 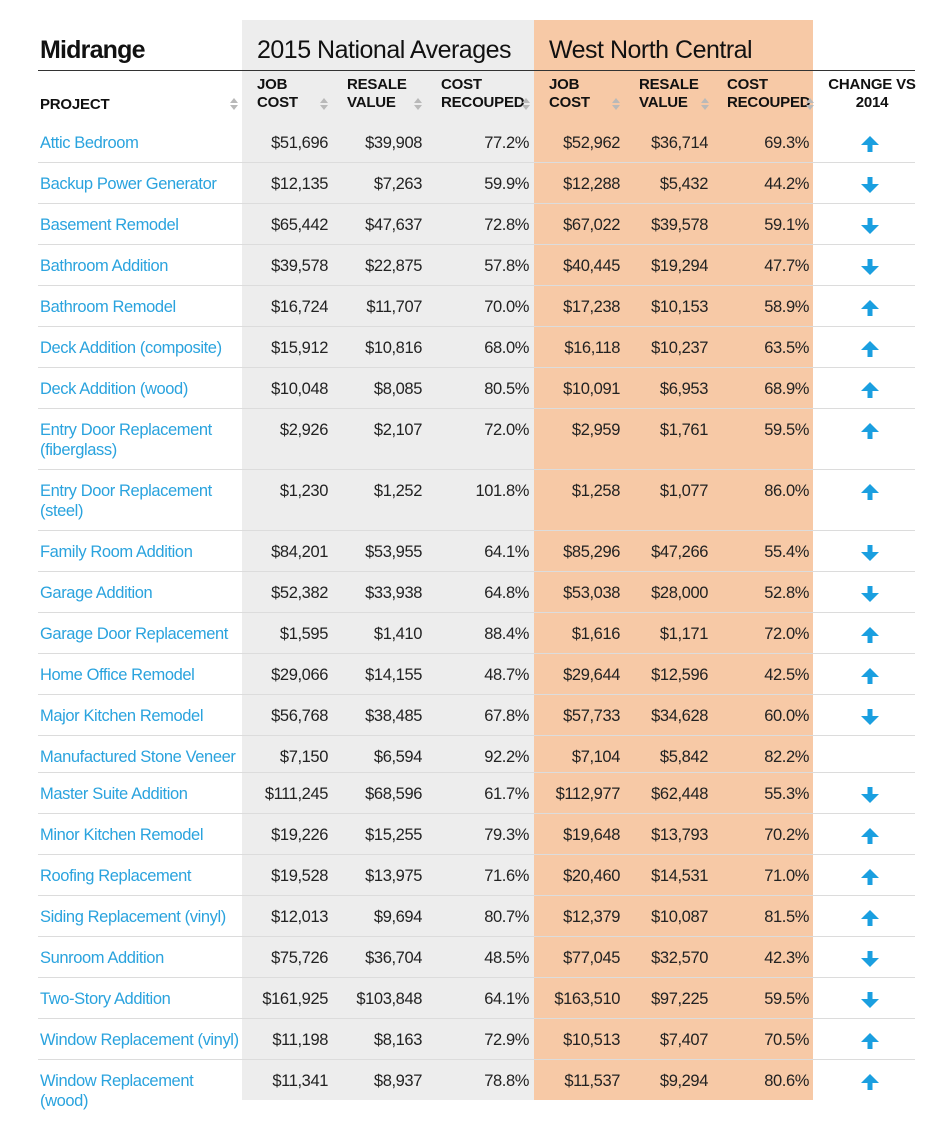 What do you see at coordinates (140, 184) in the screenshot?
I see `project-link: Backup Power Generator` at bounding box center [140, 184].